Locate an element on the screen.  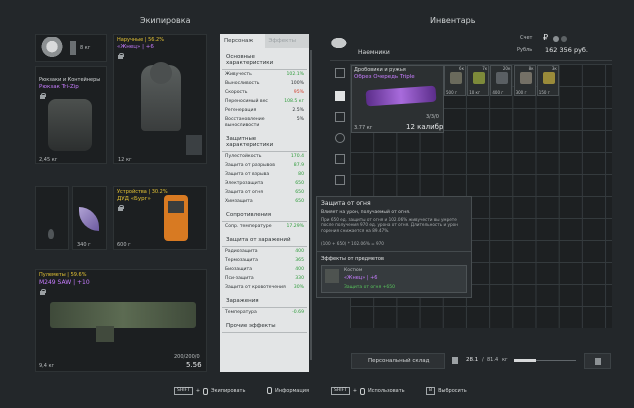
inventory-item: 7к 10 кг is located at coordinates (478, 80).